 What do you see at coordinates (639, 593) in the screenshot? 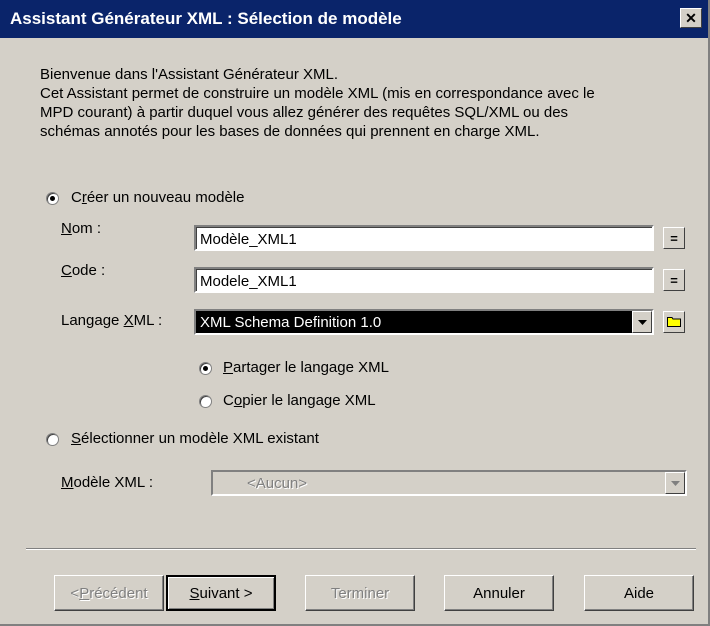
I see `help-button: Aide` at bounding box center [639, 593].